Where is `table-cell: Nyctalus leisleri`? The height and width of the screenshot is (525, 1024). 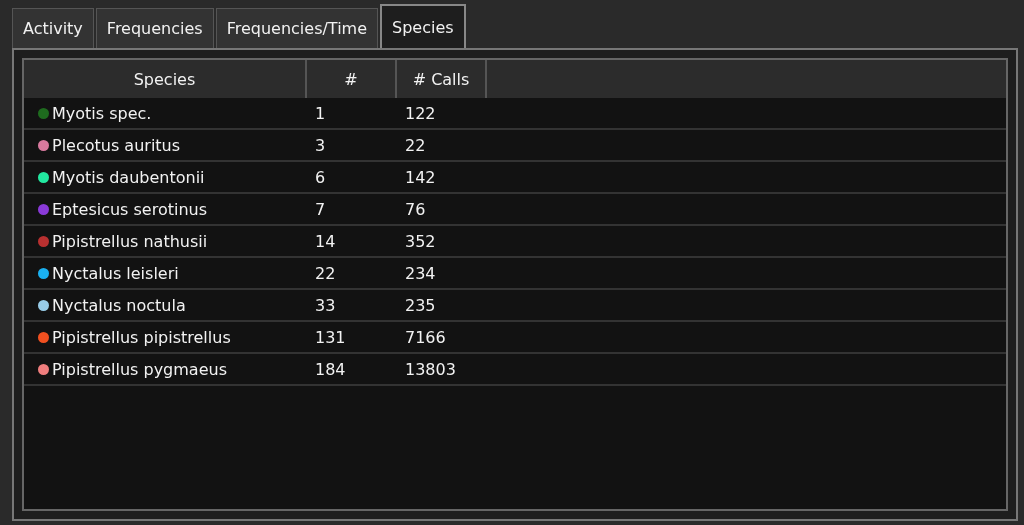 table-cell: Nyctalus leisleri is located at coordinates (115, 273).